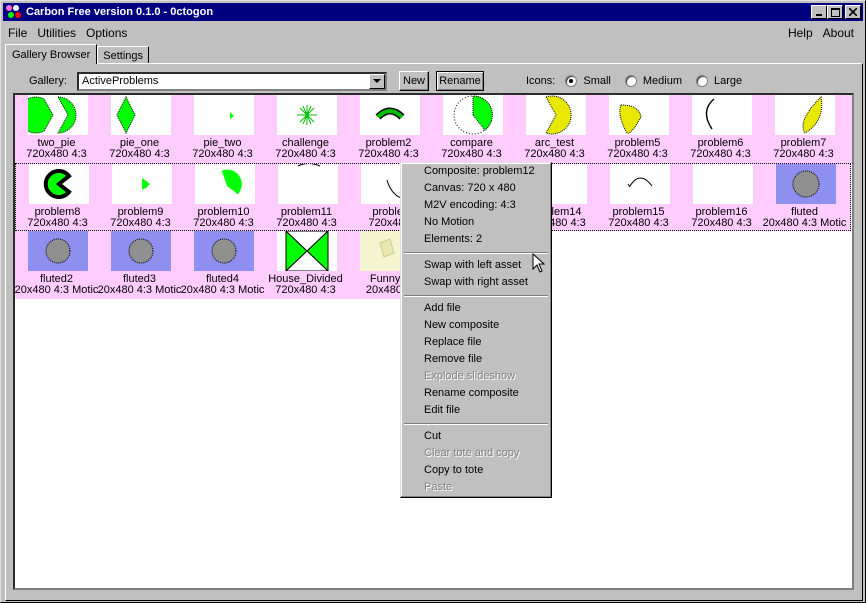  Describe the element at coordinates (838, 33) in the screenshot. I see `menu-about: About` at that location.